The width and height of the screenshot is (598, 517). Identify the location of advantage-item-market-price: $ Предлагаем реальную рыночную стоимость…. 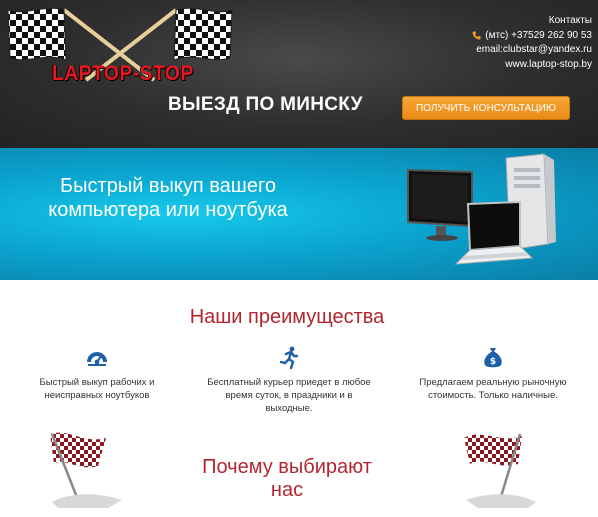
(493, 374).